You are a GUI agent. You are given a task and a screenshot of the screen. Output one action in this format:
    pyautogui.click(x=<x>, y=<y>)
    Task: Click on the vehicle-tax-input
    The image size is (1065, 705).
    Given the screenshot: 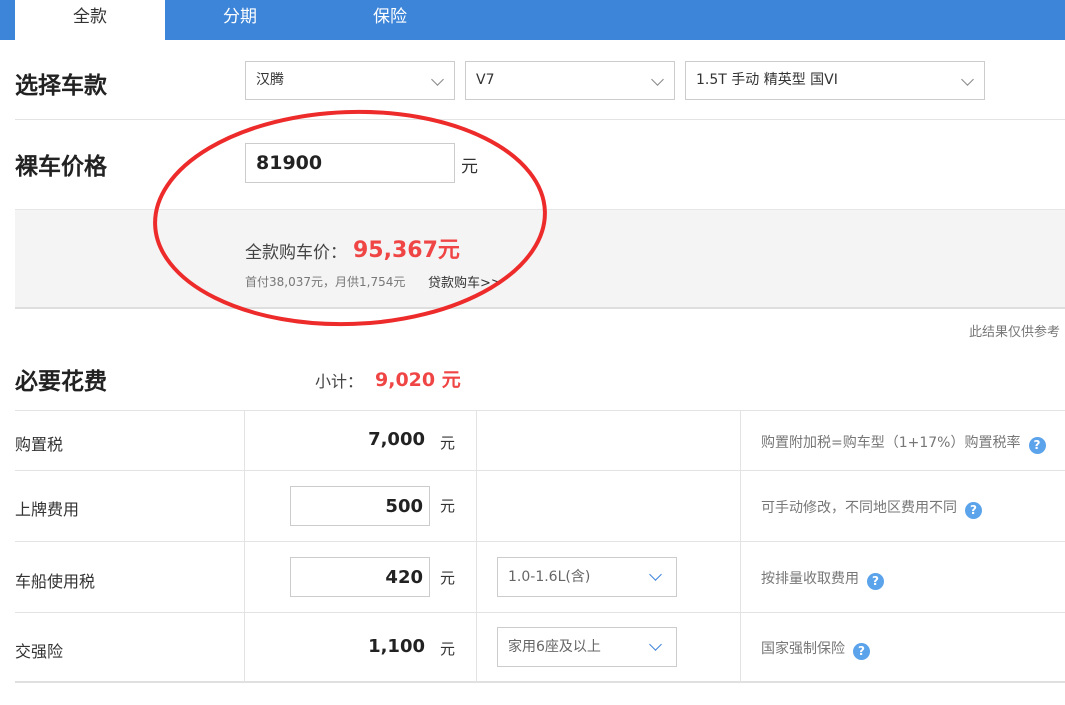 What is the action you would take?
    pyautogui.click(x=360, y=577)
    